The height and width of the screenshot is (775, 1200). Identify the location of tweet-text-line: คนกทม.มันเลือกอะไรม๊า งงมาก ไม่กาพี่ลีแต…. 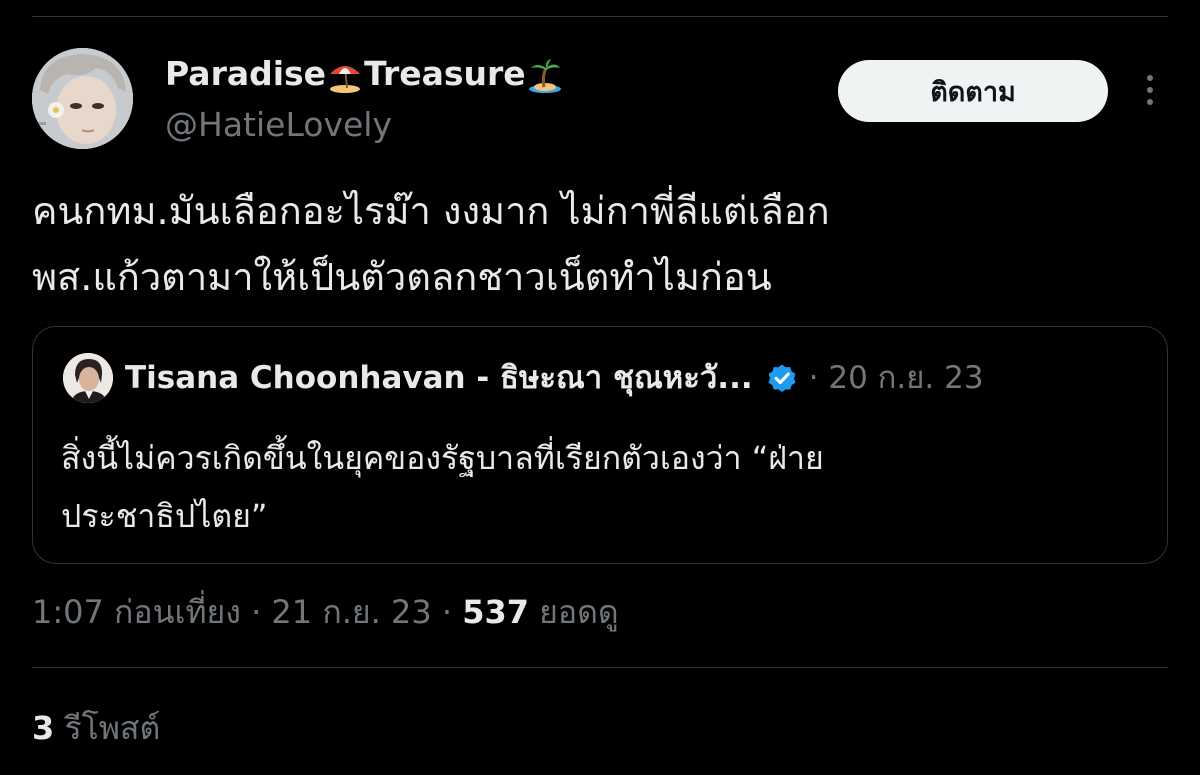
(431, 211).